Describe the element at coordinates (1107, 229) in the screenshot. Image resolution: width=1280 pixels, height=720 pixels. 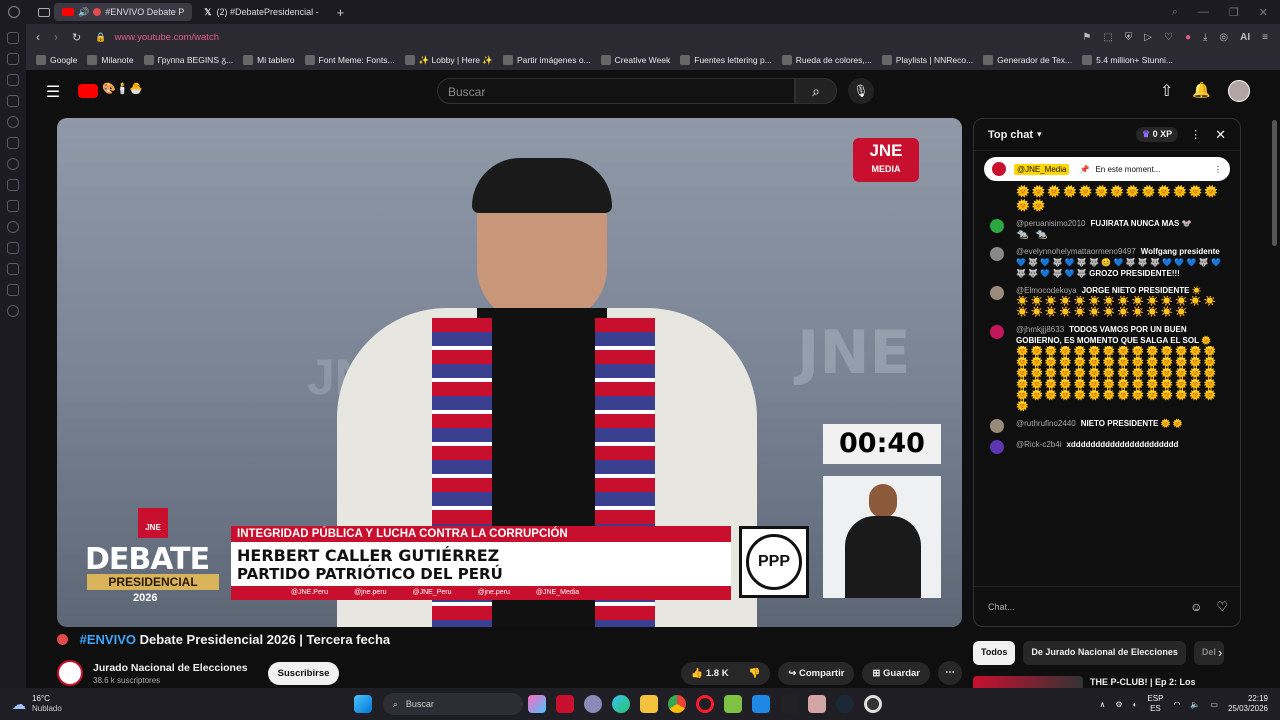
I see `chat-message: @peruanisimo2010 FUJIRATA NUNCA MAS 🐭 🐀 🐀` at that location.